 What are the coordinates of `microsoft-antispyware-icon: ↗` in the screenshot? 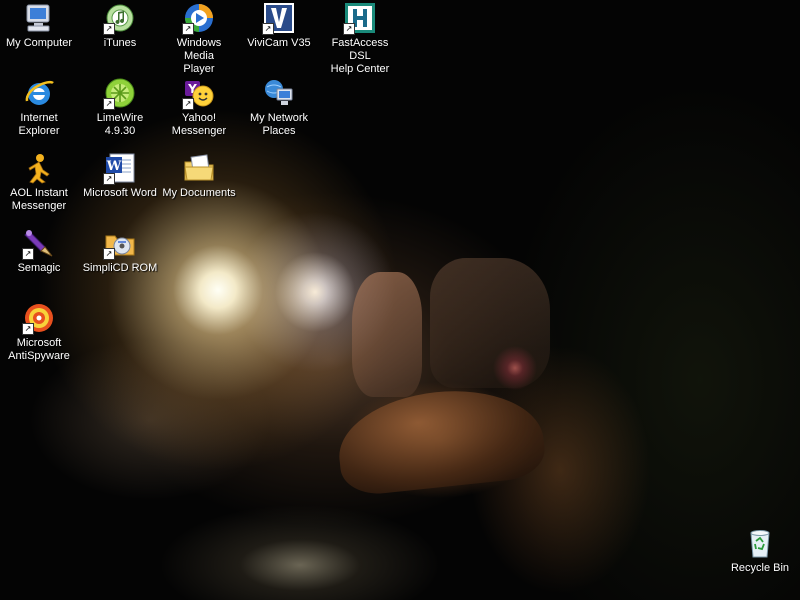 It's located at (38, 318).